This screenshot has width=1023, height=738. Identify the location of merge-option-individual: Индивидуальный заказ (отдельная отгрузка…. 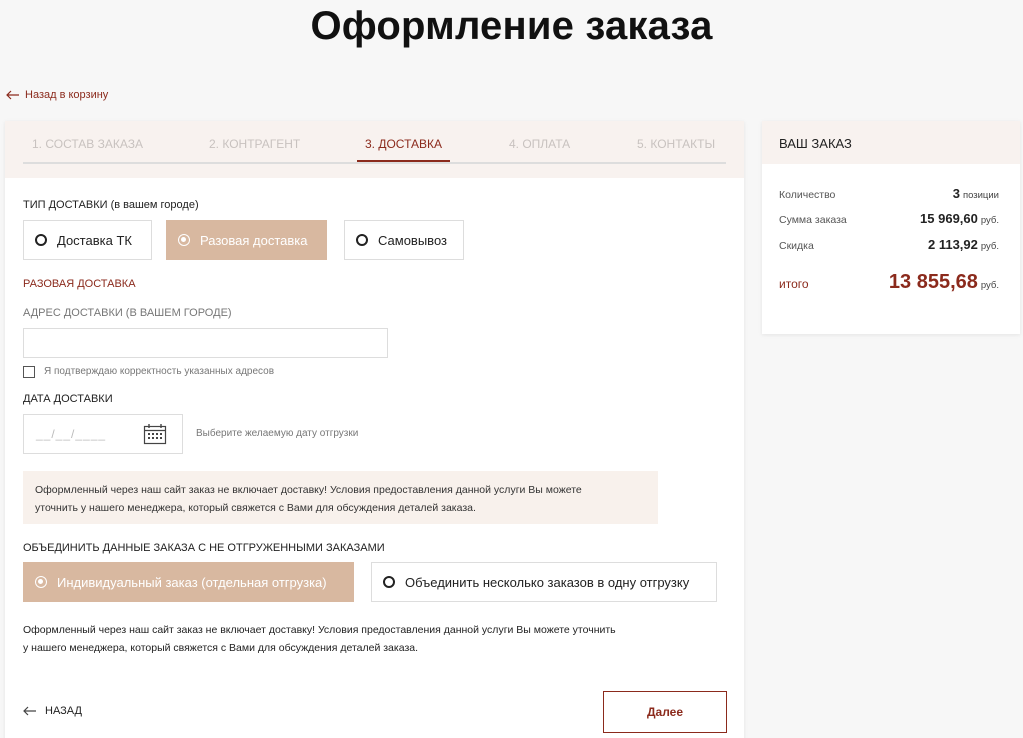
(188, 582).